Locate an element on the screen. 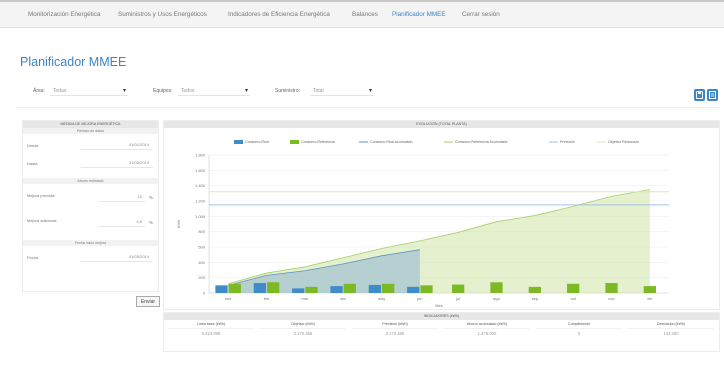 The width and height of the screenshot is (724, 369). y-tick-label: 1.200 is located at coordinates (200, 201).